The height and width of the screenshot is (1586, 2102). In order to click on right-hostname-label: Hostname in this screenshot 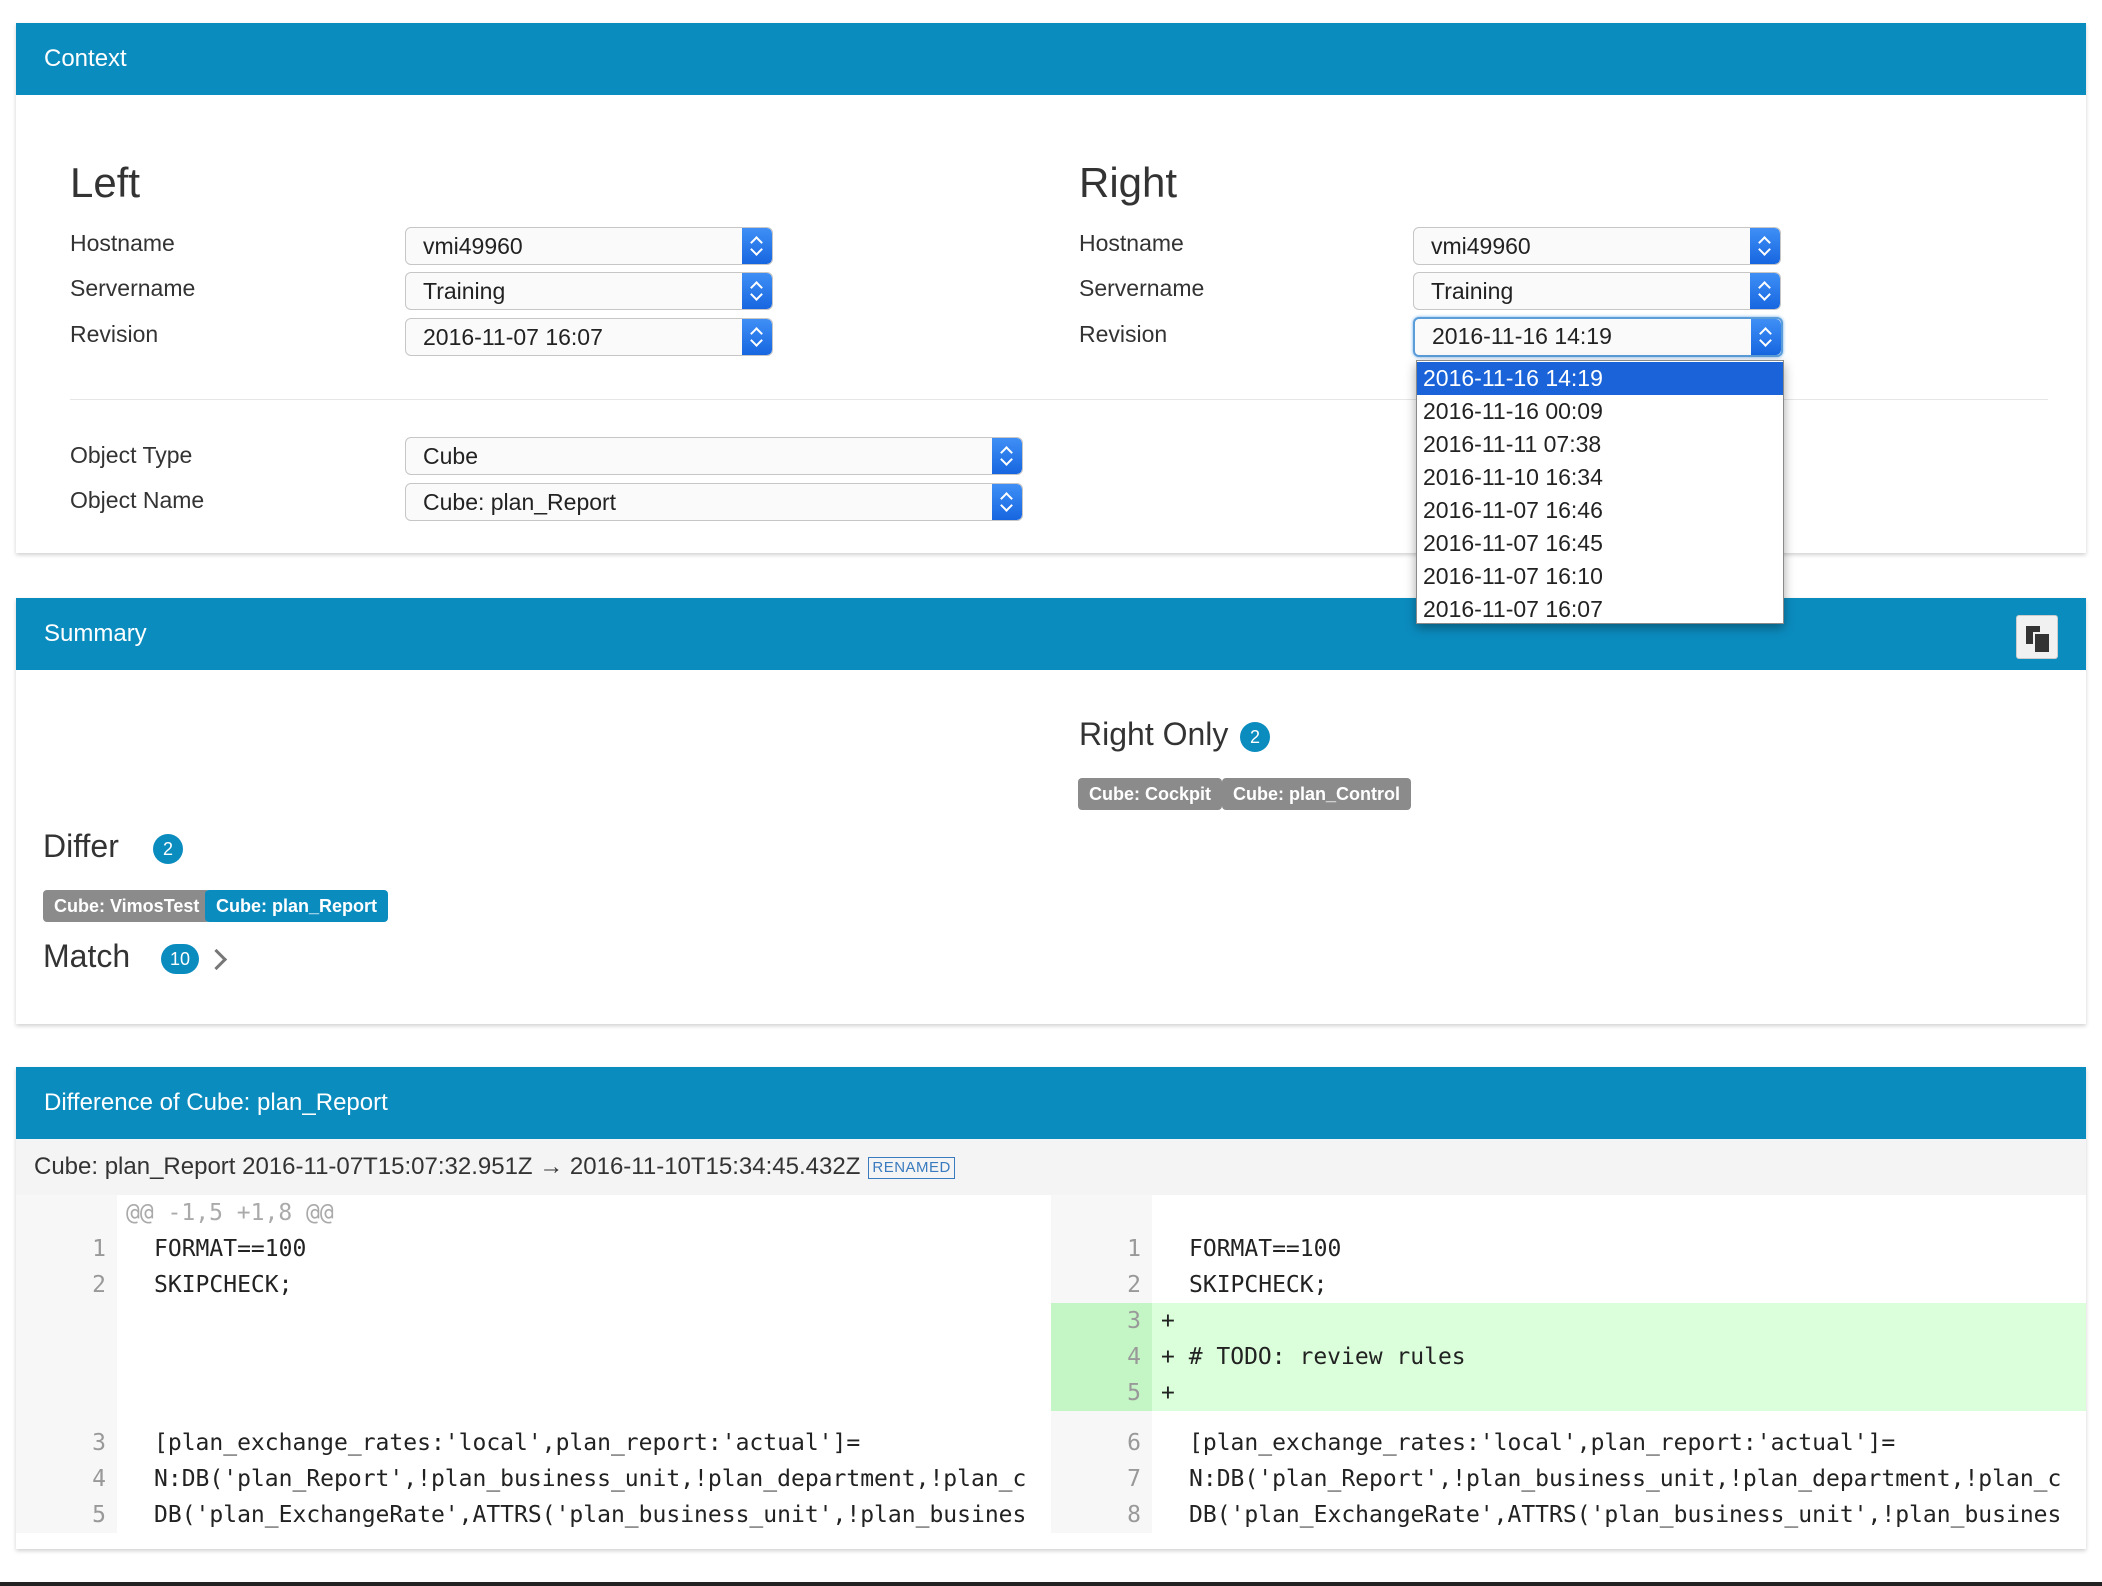, I will do `click(1131, 243)`.